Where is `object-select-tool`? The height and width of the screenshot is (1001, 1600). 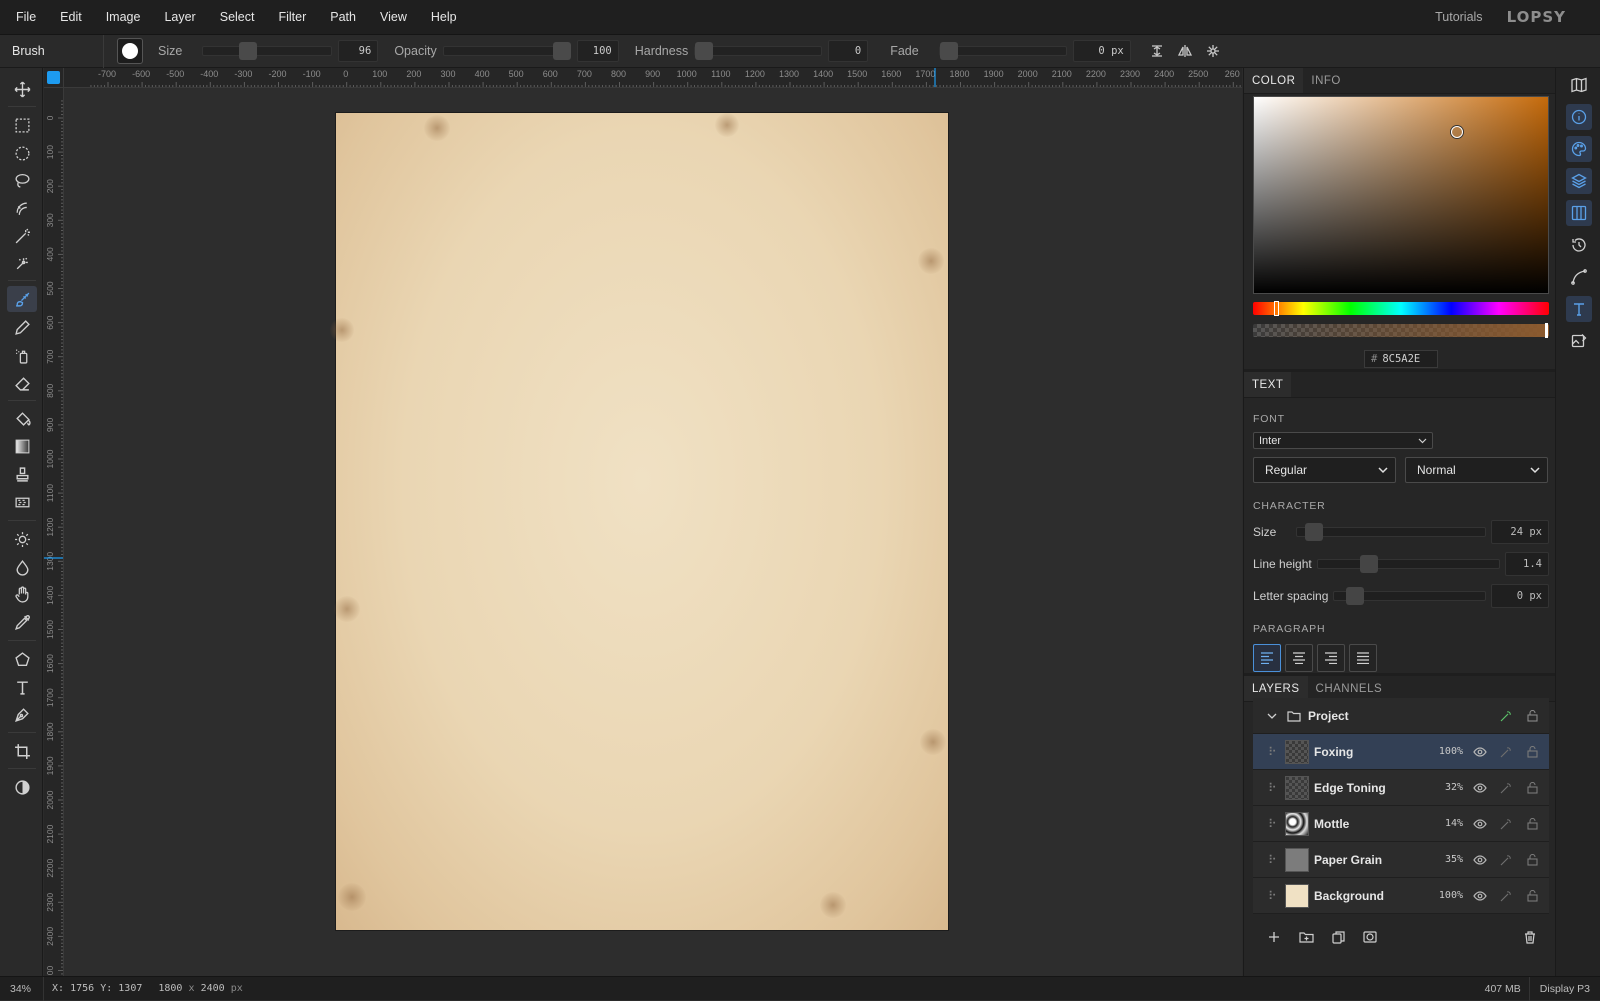
object-select-tool is located at coordinates (22, 263).